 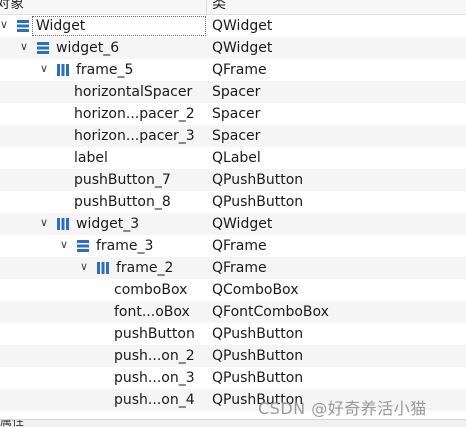 I want to click on object-name: pushButton, so click(x=154, y=334).